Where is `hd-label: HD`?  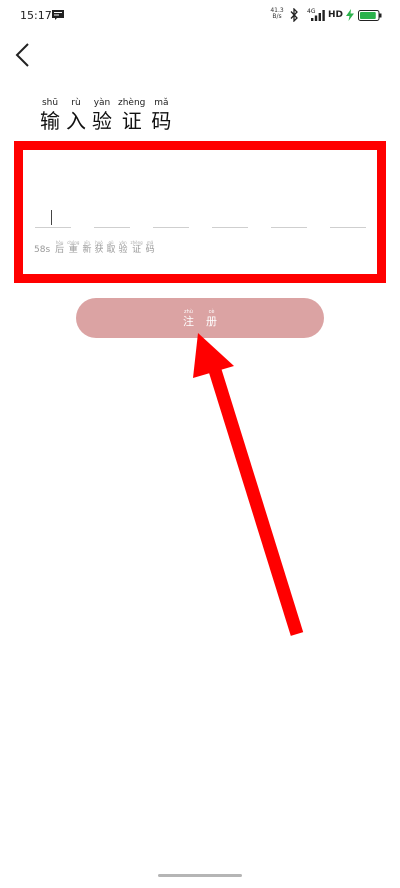
hd-label: HD is located at coordinates (336, 15).